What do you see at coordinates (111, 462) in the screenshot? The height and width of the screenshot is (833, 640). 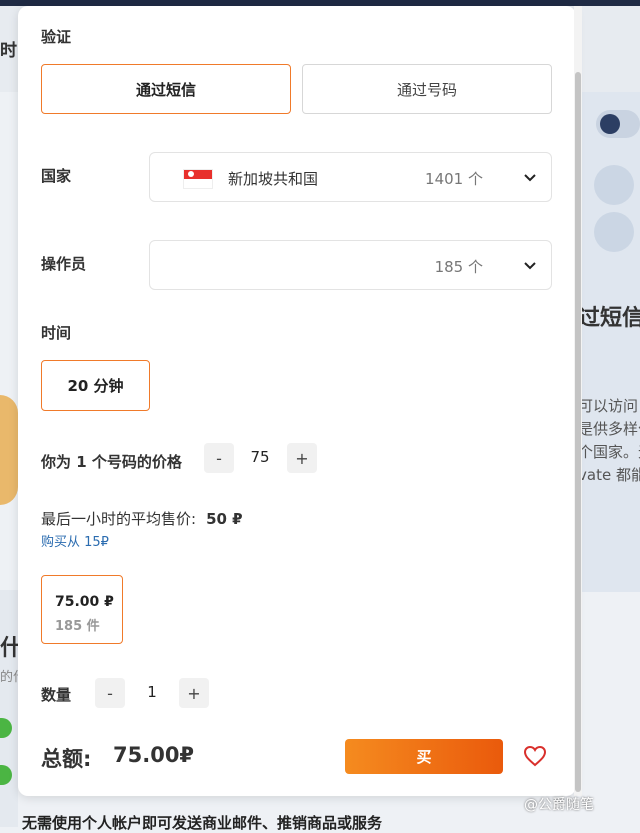 I see `price-label: 你为 1 个号码的价格` at bounding box center [111, 462].